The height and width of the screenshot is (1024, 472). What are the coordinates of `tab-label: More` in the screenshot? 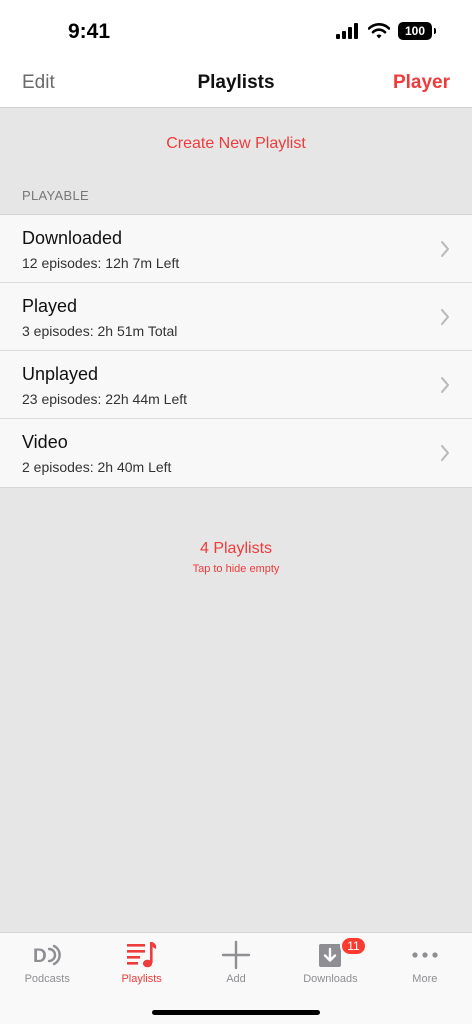 It's located at (425, 979).